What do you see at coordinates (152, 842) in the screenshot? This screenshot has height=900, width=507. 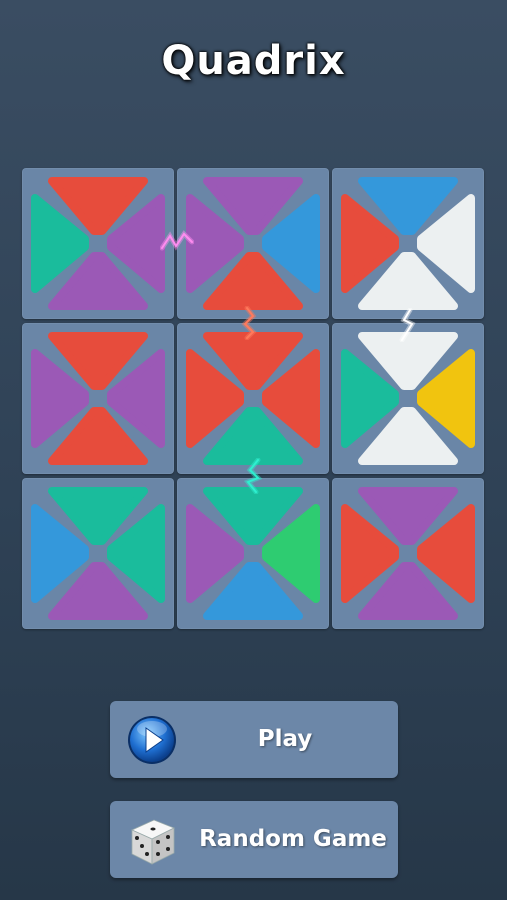 I see `dice-icon` at bounding box center [152, 842].